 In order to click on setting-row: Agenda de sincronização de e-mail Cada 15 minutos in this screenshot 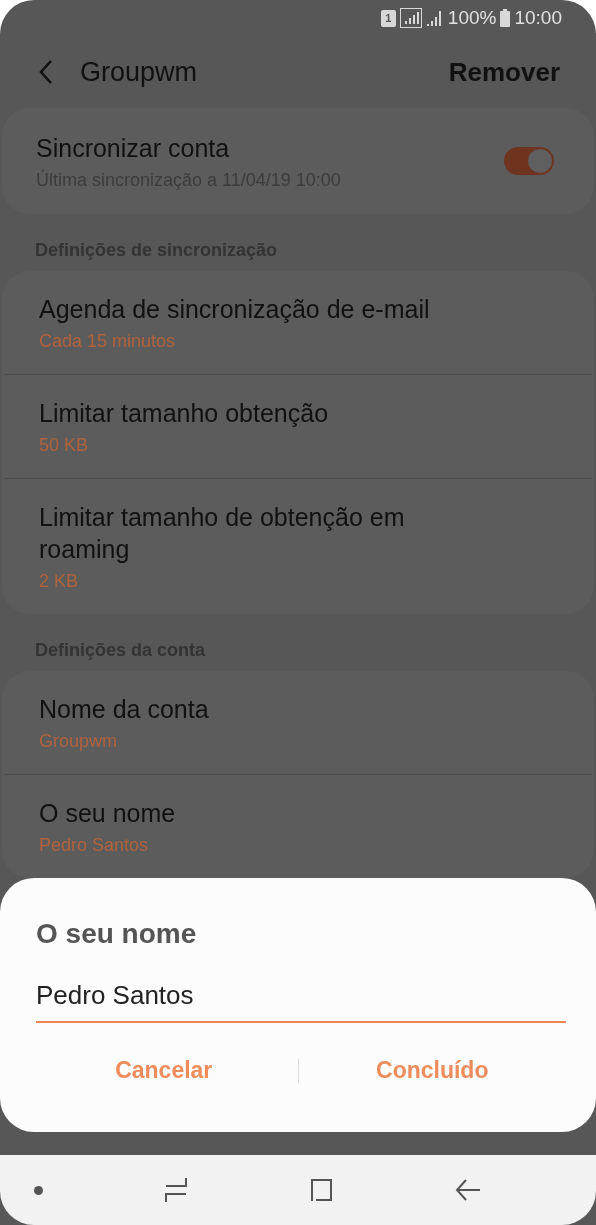, I will do `click(298, 322)`.